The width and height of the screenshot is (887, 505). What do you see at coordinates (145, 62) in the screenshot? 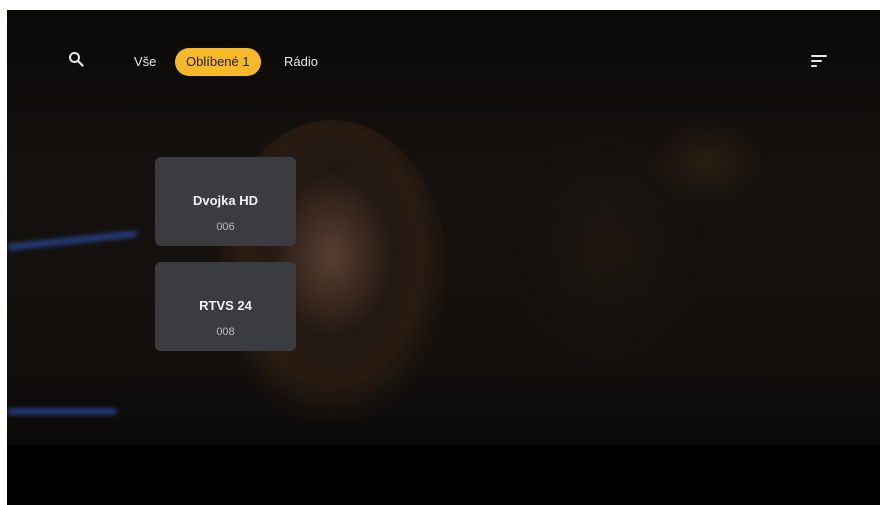
I see `tab-all: Vše` at bounding box center [145, 62].